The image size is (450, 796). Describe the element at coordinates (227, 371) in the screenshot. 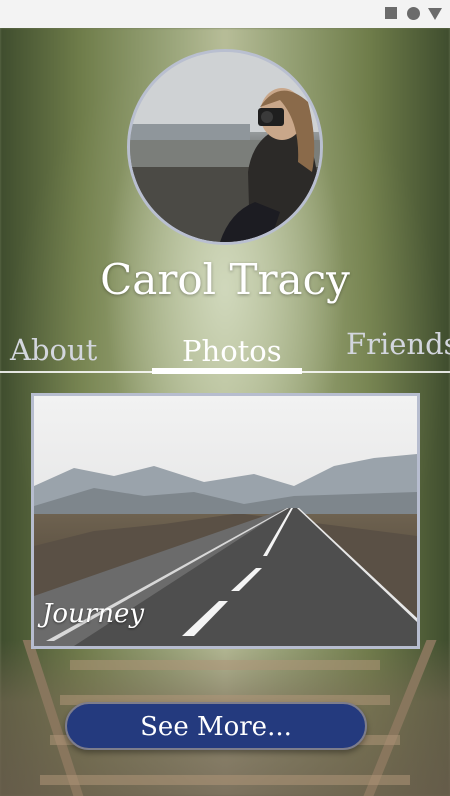

I see `active-tab-indicator` at that location.